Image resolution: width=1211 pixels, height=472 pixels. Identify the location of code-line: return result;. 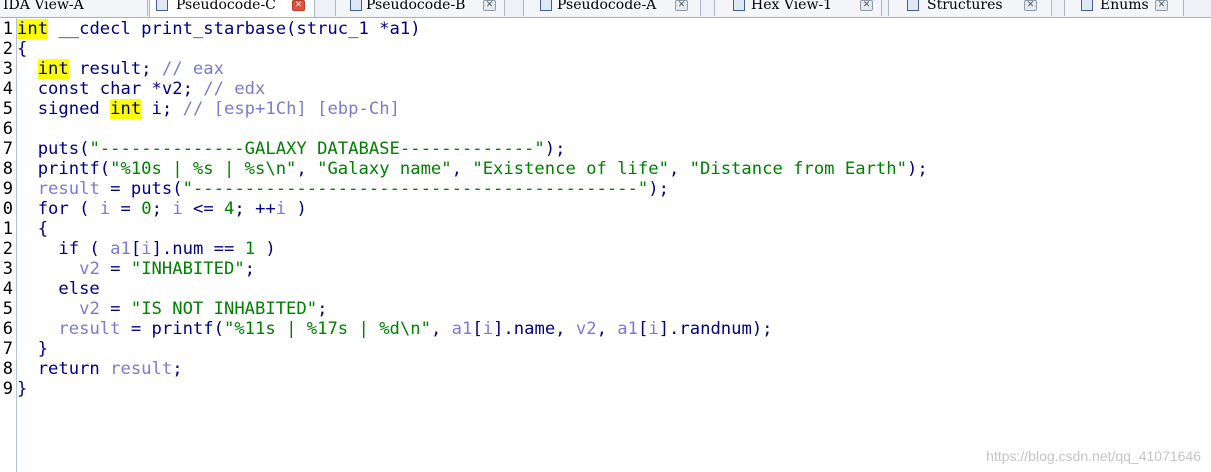
(100, 369).